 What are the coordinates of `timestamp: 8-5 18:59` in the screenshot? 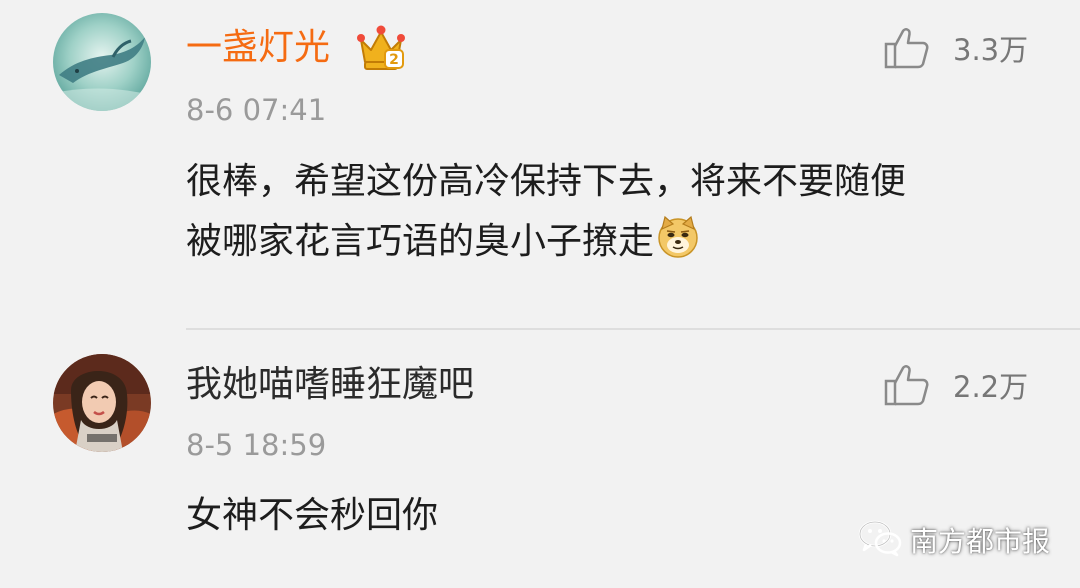 It's located at (256, 445).